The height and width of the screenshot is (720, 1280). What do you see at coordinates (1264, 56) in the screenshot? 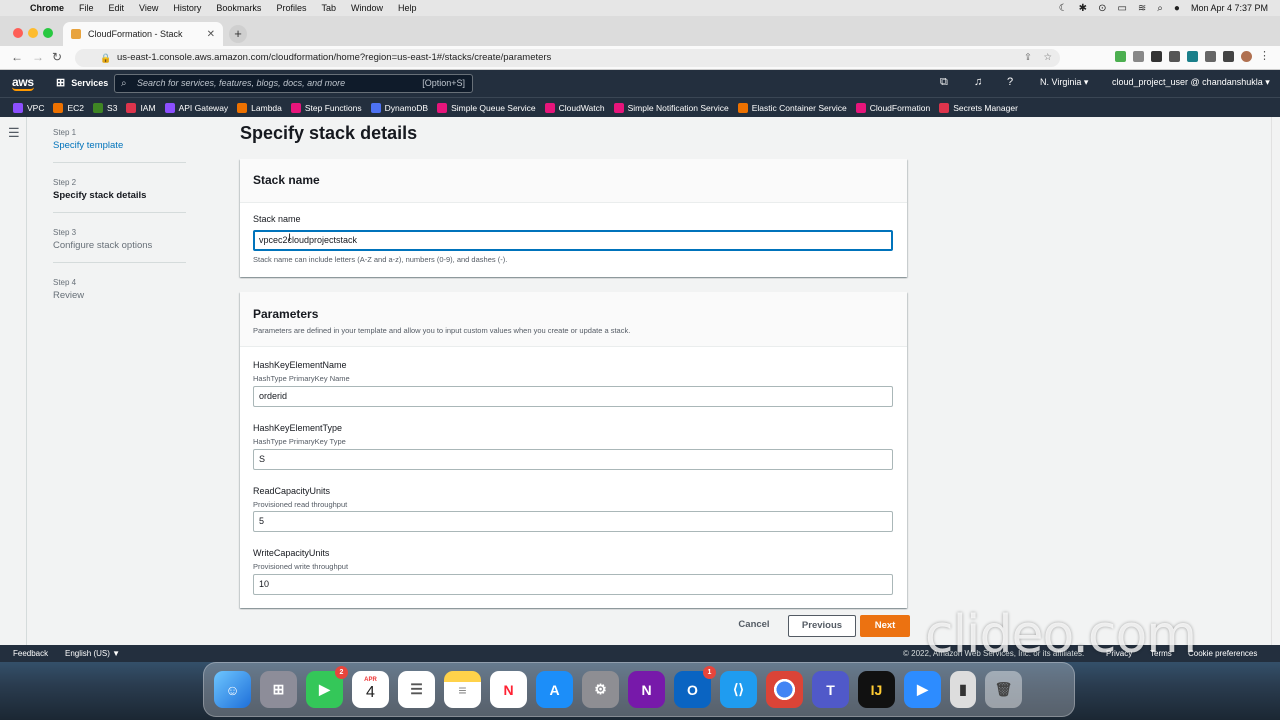
I see `chrome-menu-icon: ⋮` at bounding box center [1264, 56].